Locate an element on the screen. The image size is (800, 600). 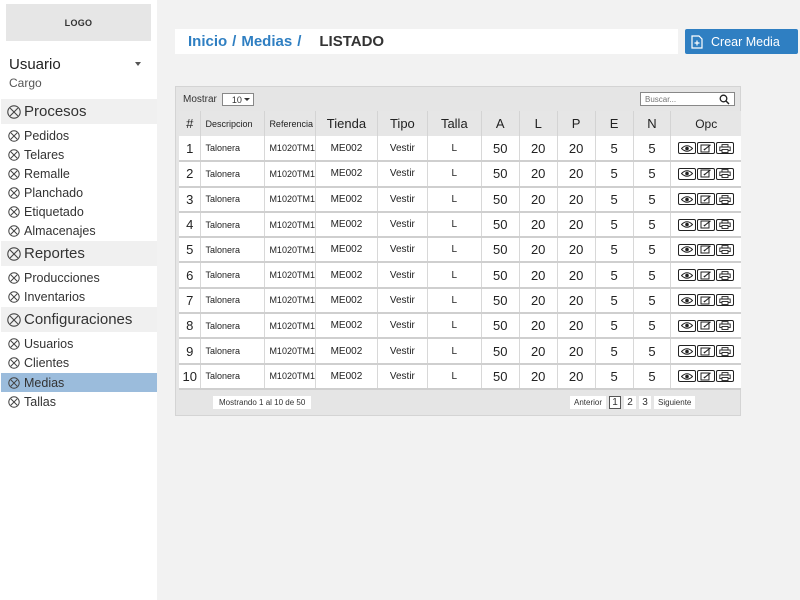
search-input is located at coordinates (680, 99).